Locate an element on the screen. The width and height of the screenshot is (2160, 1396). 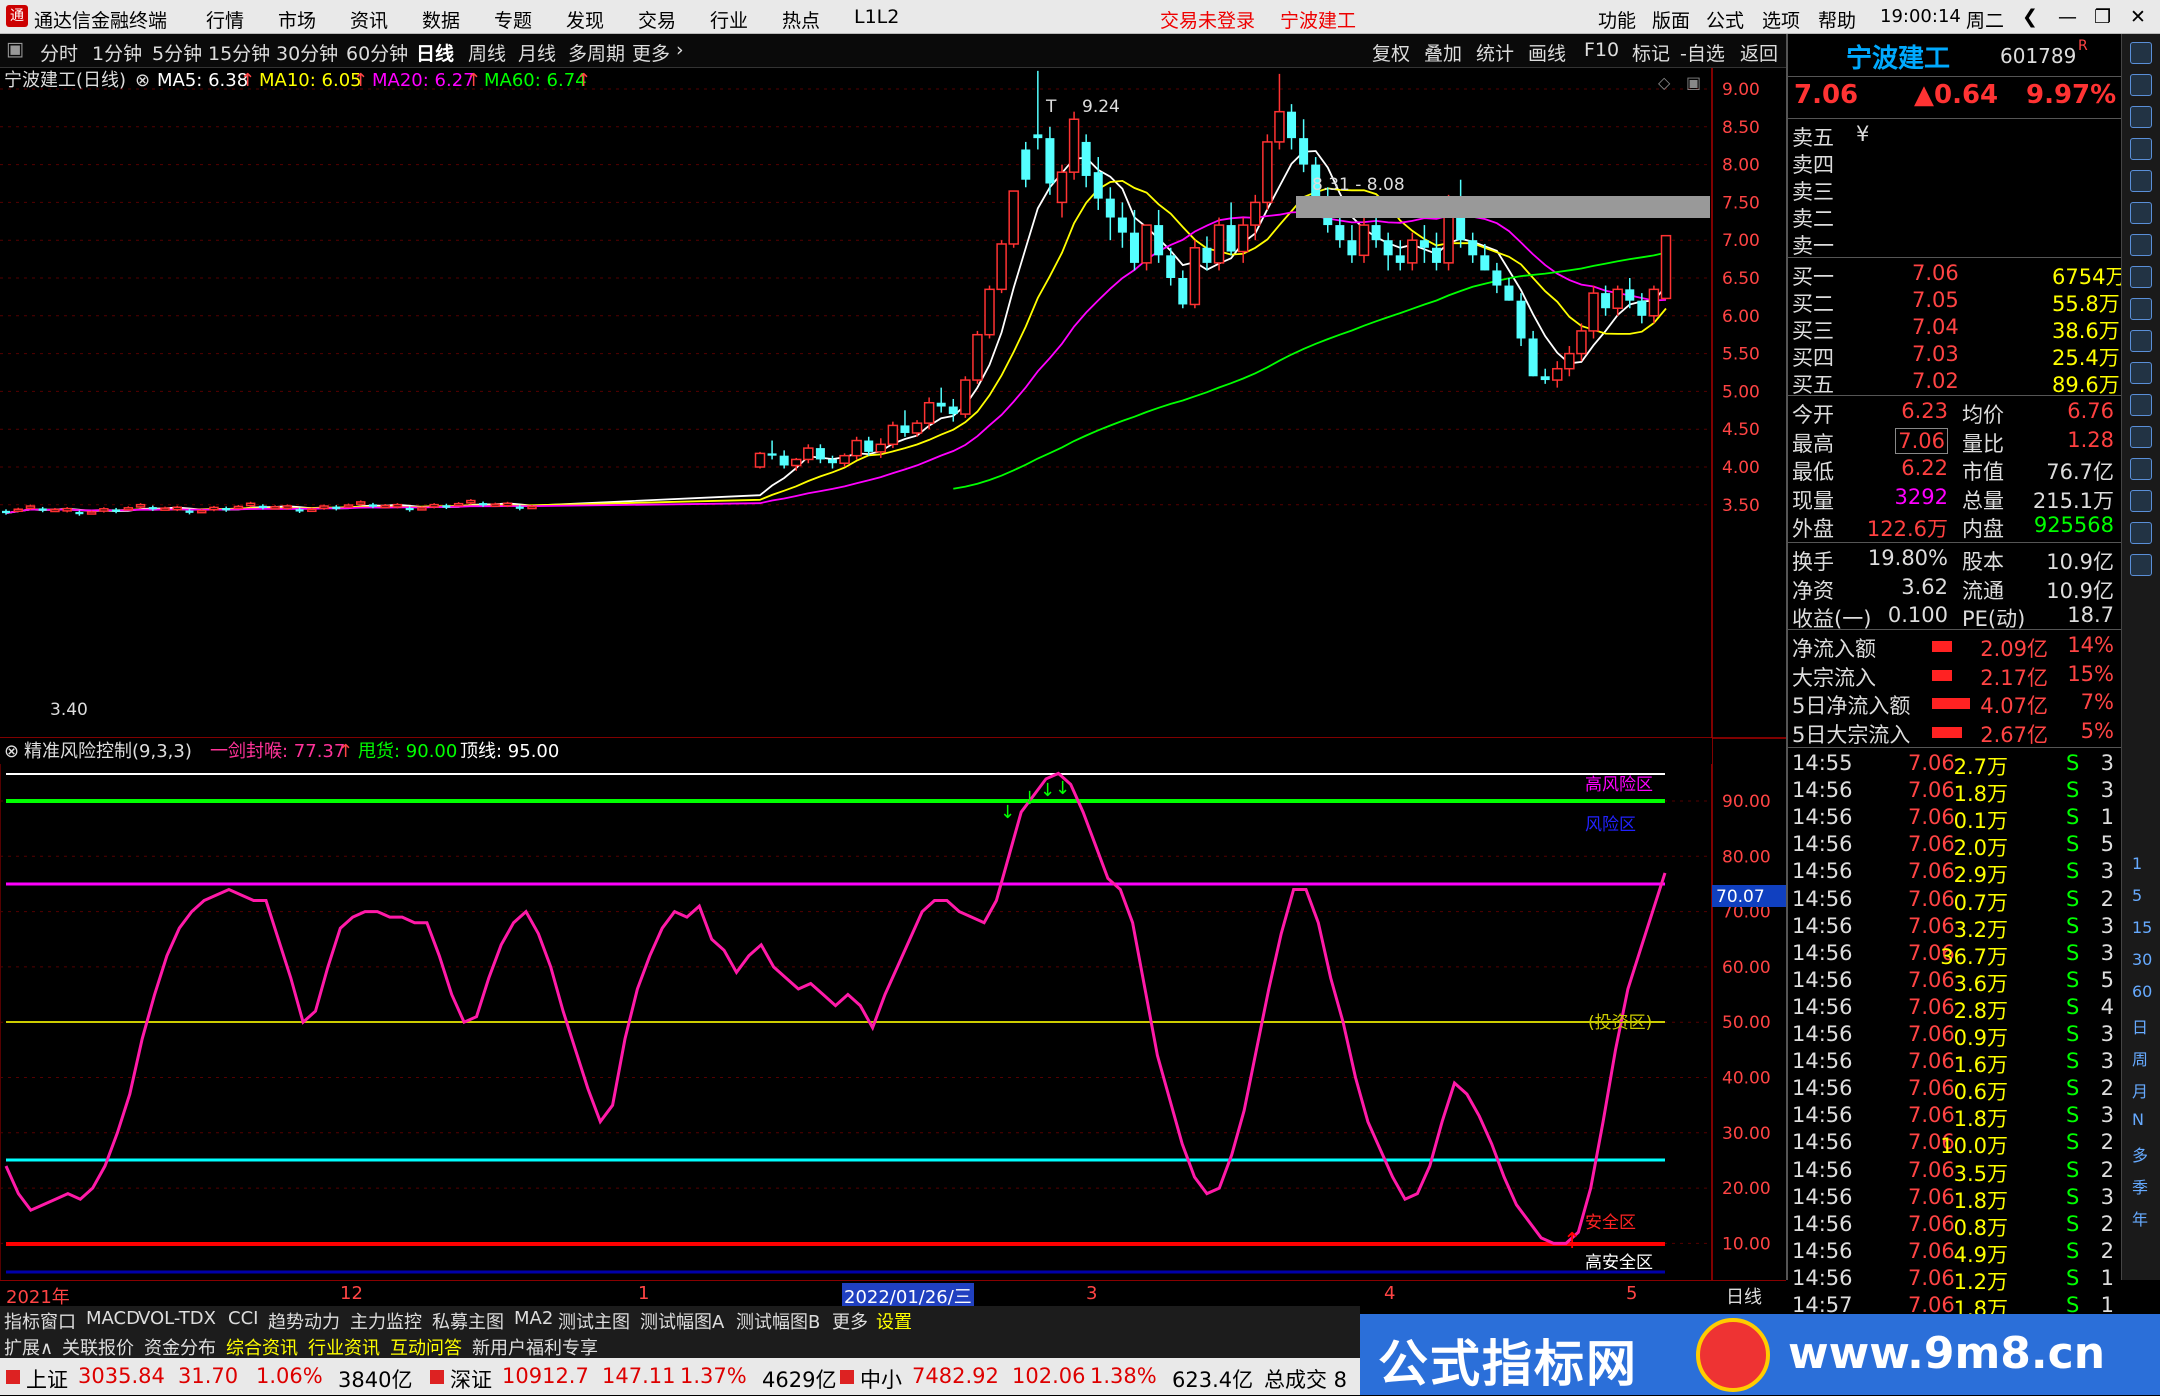
period-tab-5min: 5分钟 is located at coordinates (177, 52).